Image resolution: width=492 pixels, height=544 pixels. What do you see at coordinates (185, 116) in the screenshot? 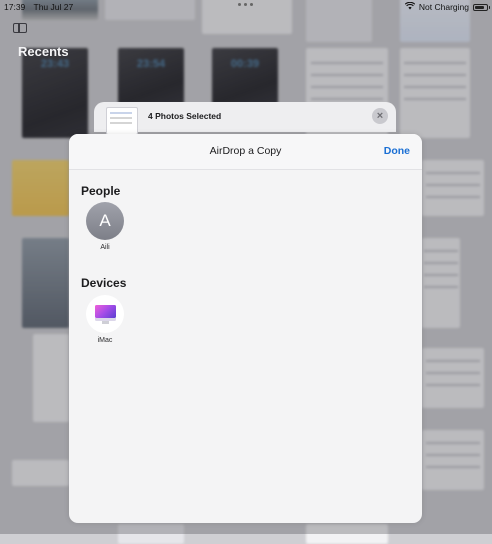
I see `share-sheet-title: 4 Photos Selected` at bounding box center [185, 116].